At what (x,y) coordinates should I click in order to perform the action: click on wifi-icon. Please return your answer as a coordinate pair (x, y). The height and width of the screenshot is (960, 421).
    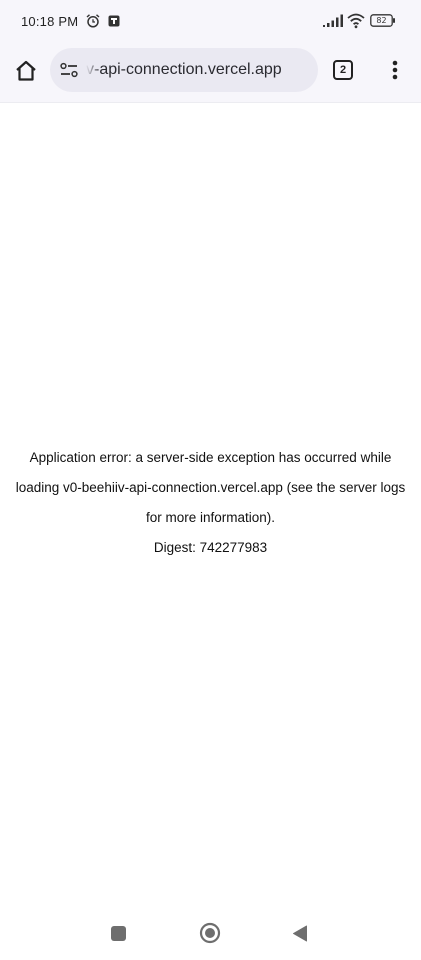
    Looking at the image, I should click on (356, 21).